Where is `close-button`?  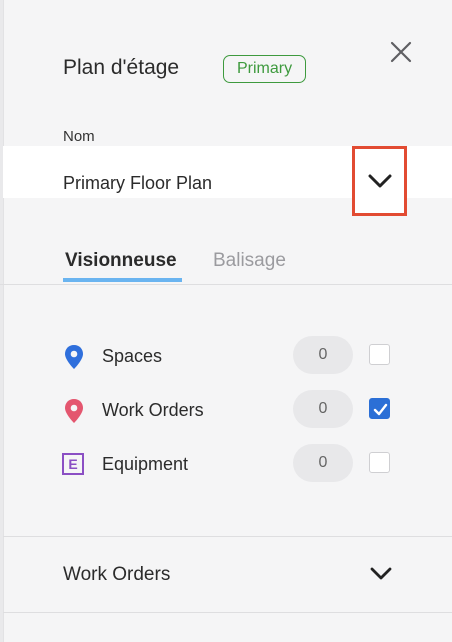 close-button is located at coordinates (401, 52).